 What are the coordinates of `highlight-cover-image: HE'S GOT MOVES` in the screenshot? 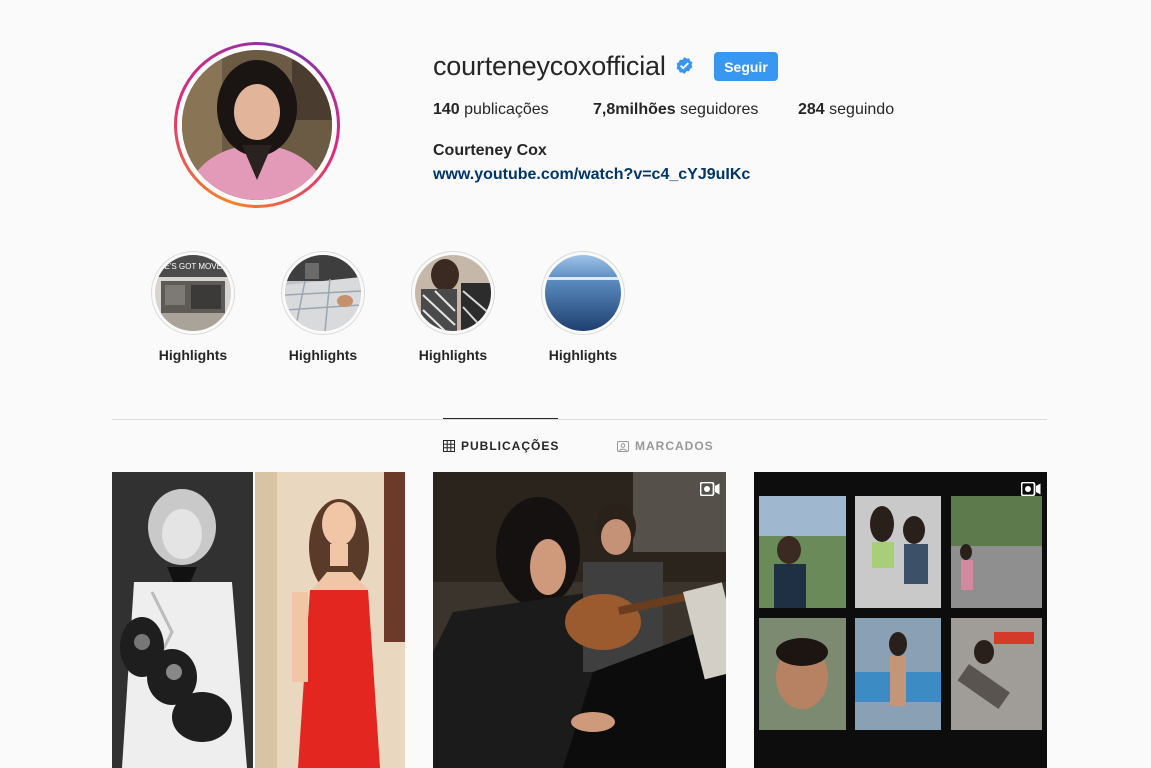 It's located at (193, 293).